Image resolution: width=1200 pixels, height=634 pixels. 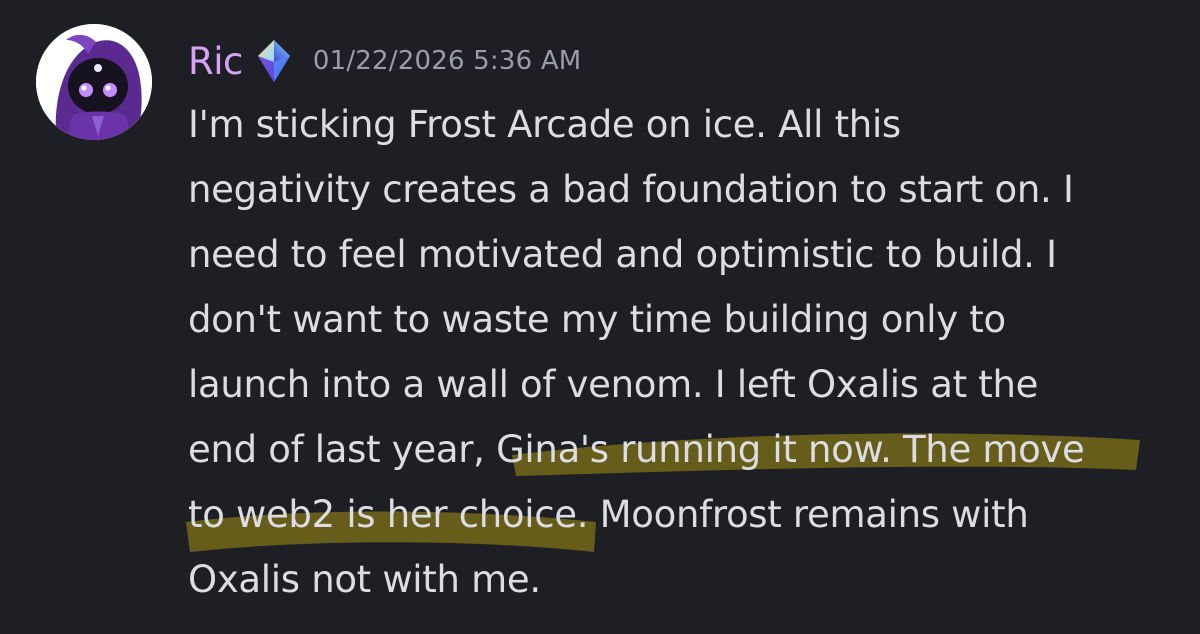 What do you see at coordinates (447, 61) in the screenshot?
I see `message-timestamp: 01/22/2026 5:36 AM` at bounding box center [447, 61].